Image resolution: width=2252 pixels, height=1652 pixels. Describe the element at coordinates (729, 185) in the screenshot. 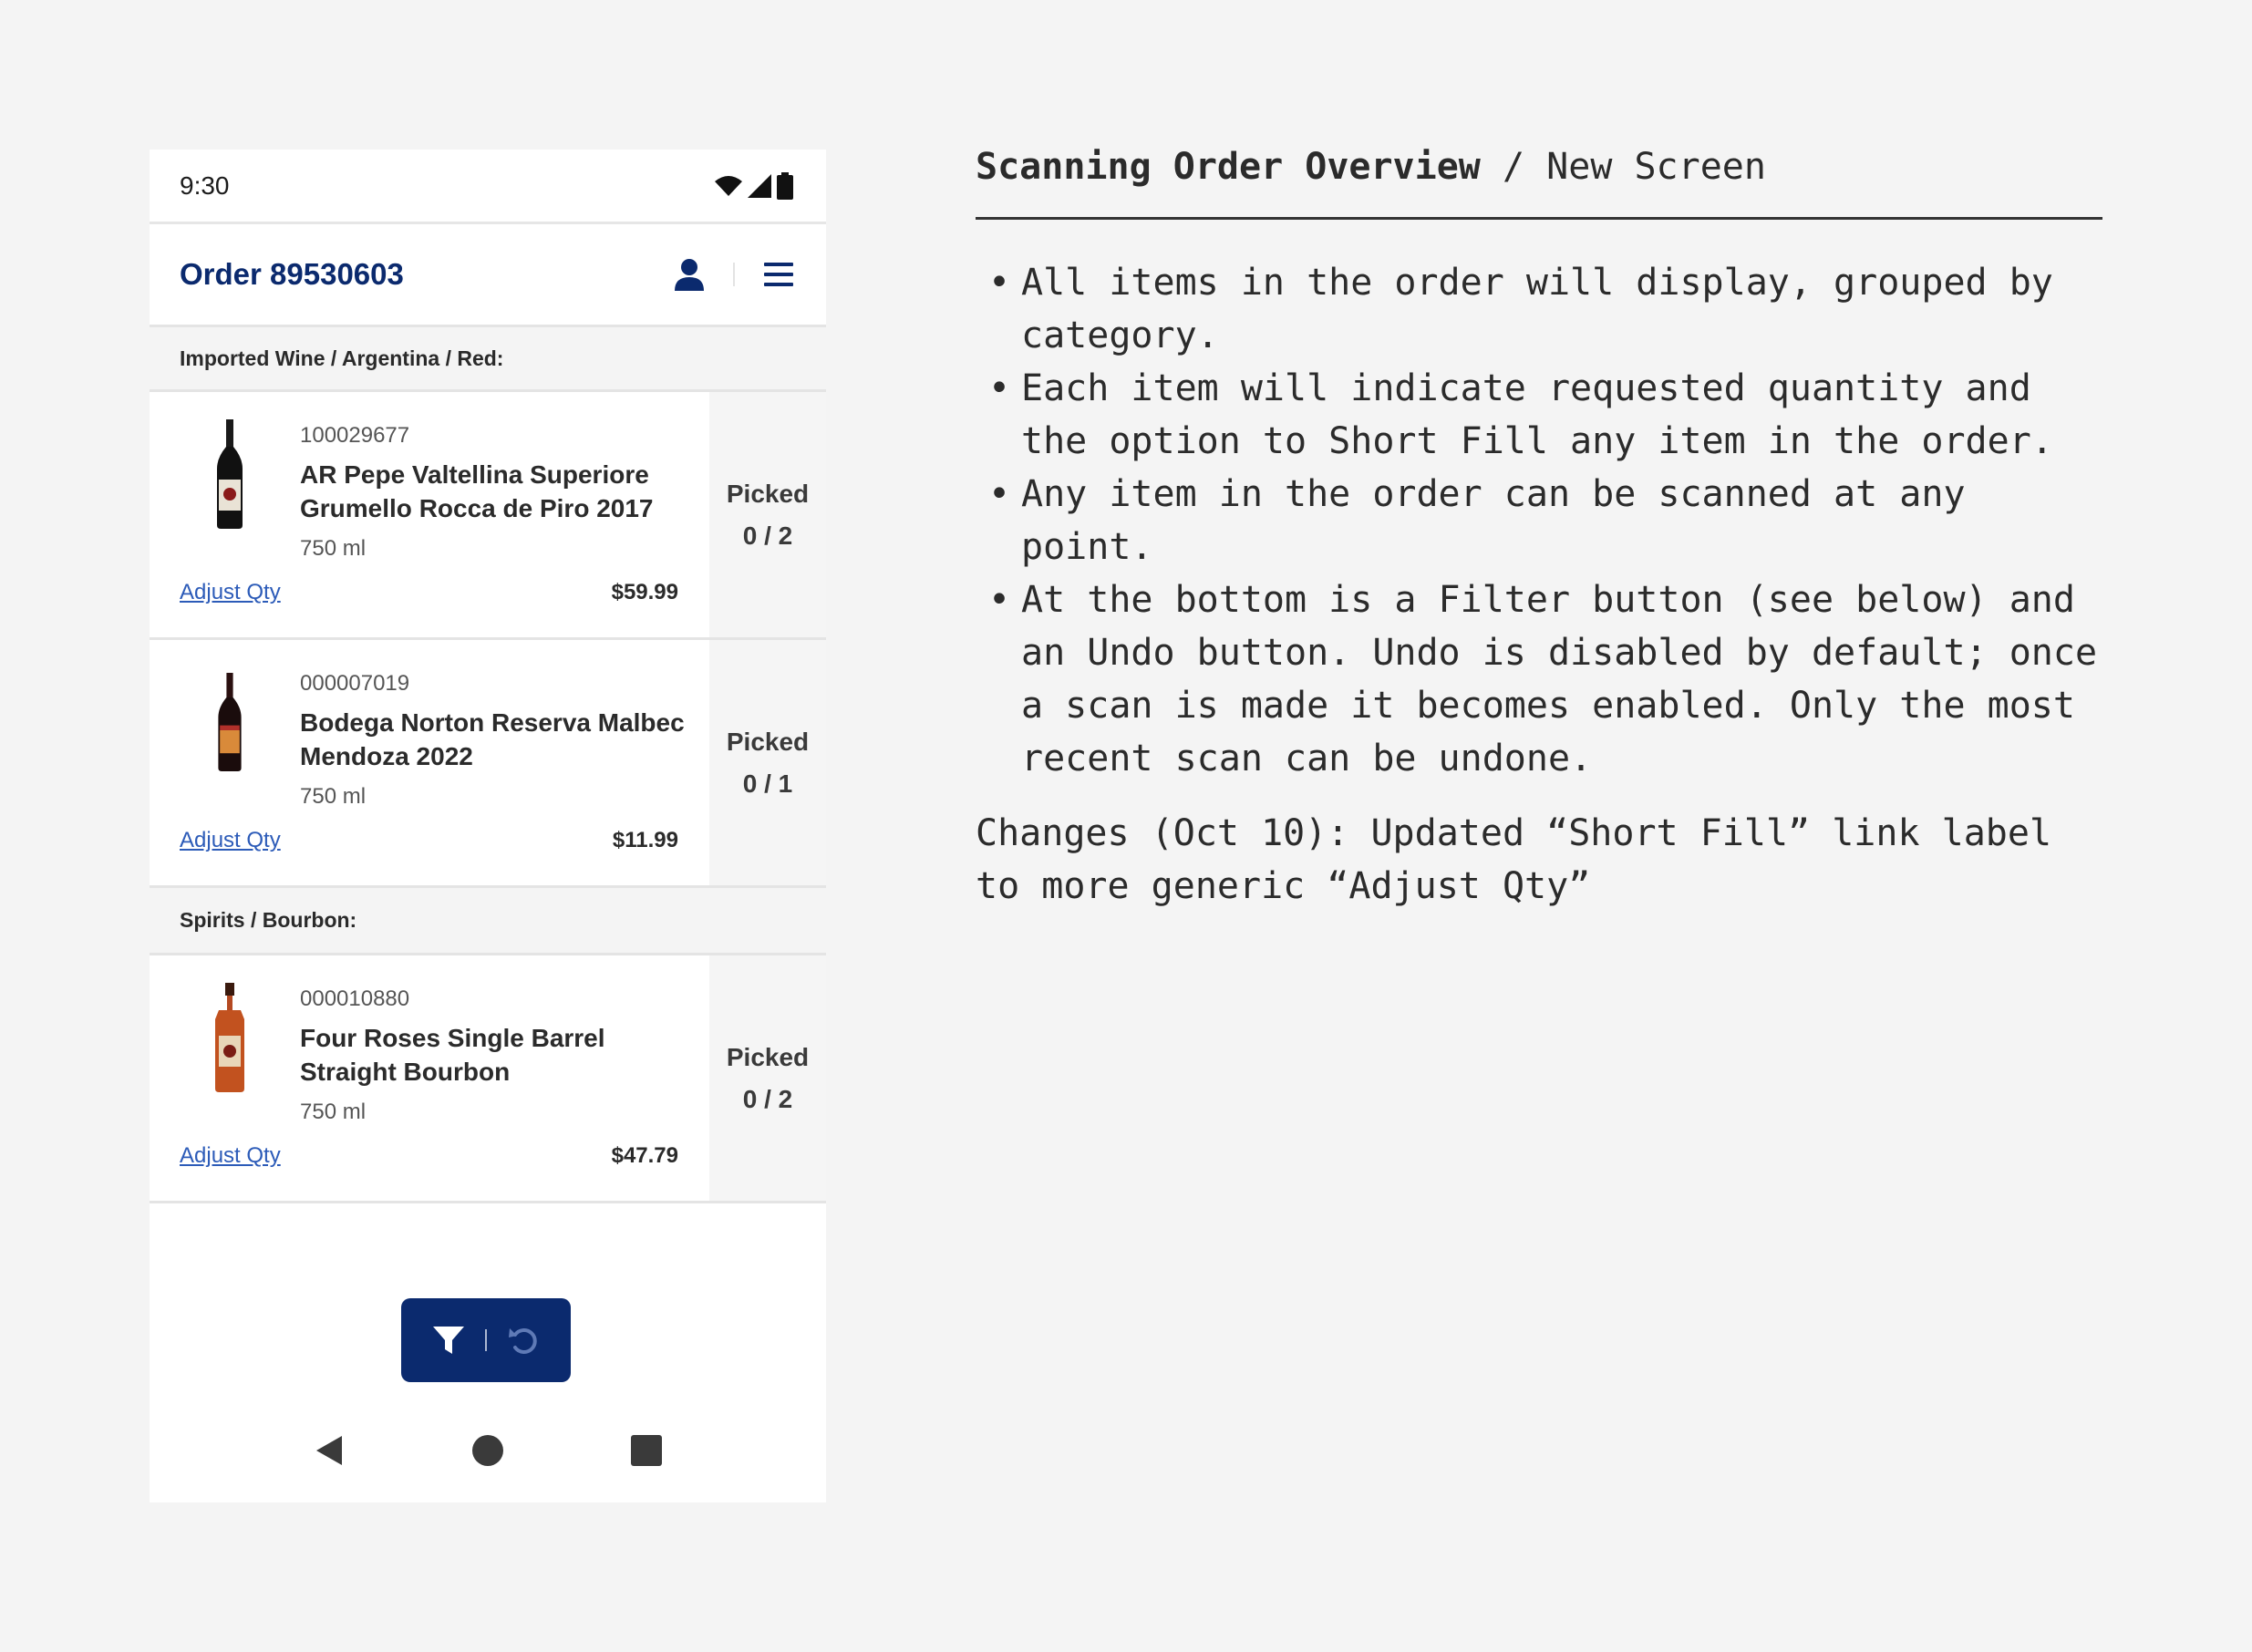

I see `wifi-icon` at that location.